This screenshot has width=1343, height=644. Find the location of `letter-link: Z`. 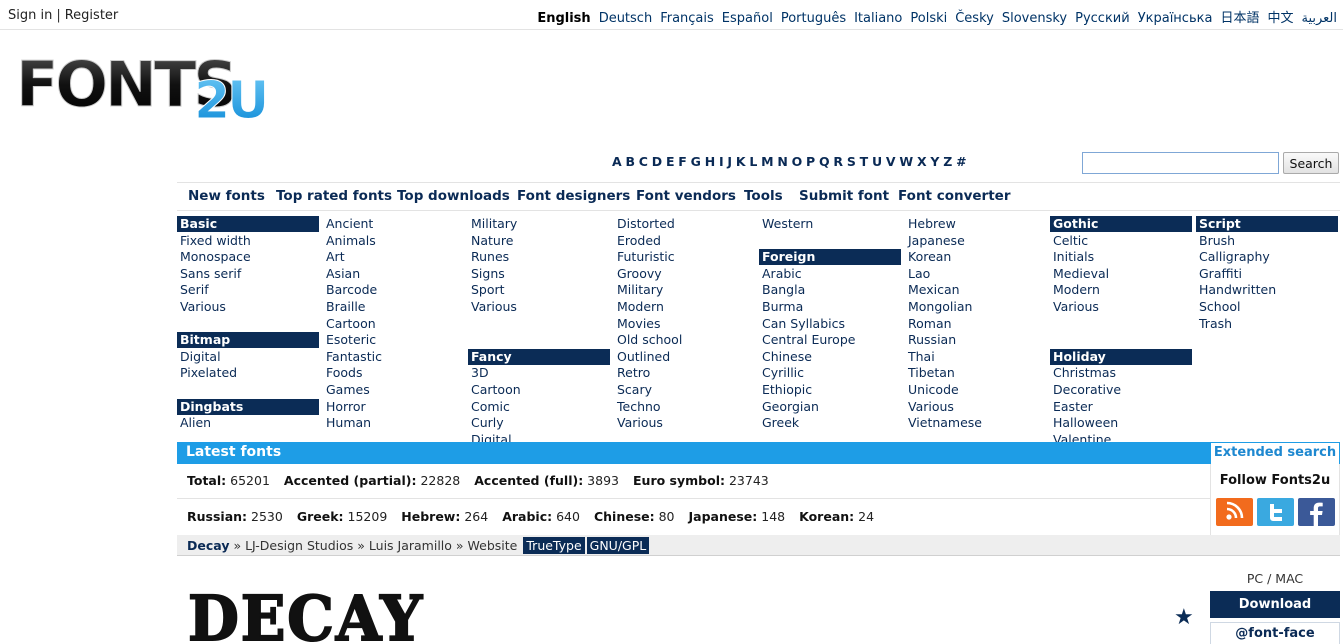

letter-link: Z is located at coordinates (947, 161).